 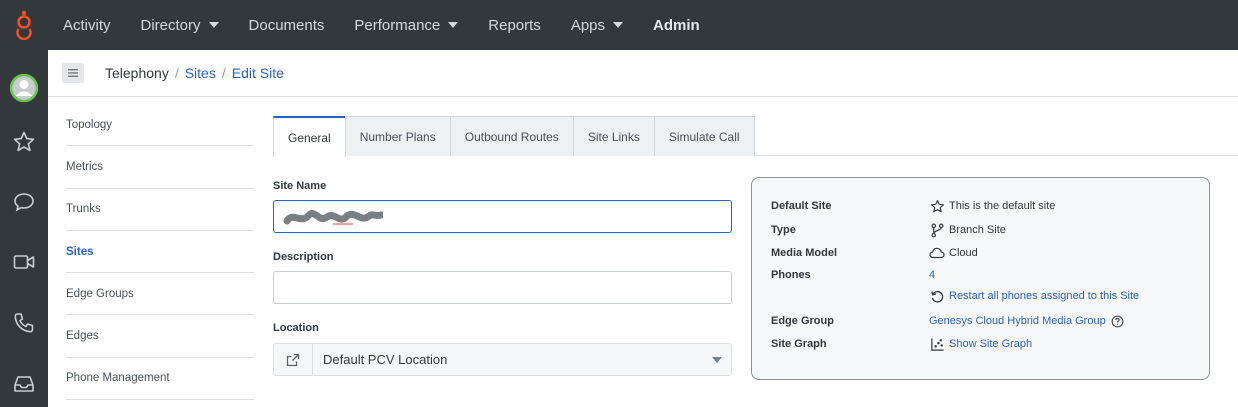 I want to click on nav-label: Directory, so click(x=170, y=25).